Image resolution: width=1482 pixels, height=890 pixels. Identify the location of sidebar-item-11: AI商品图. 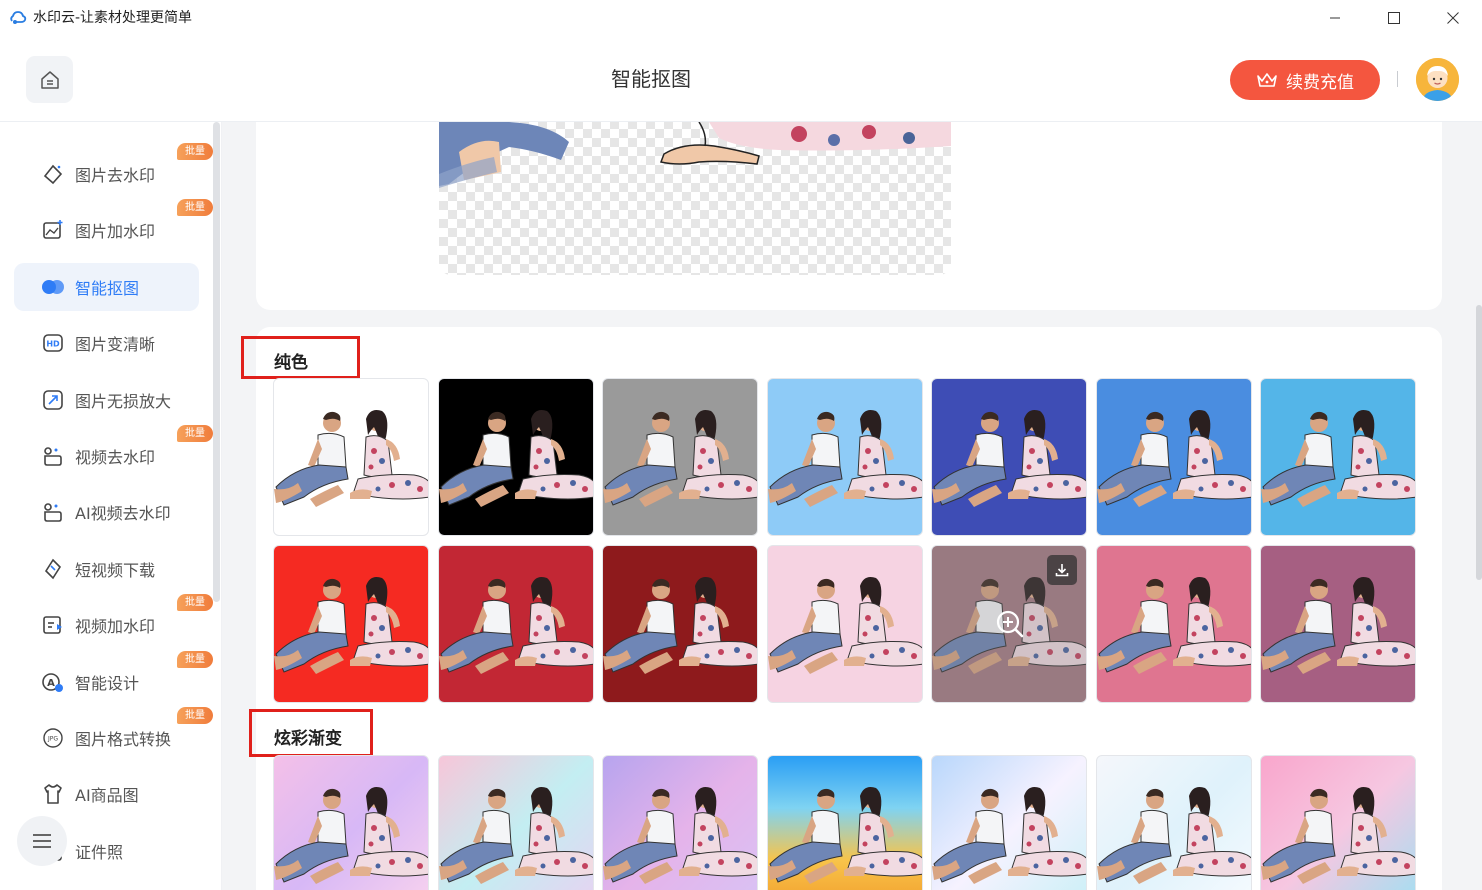
(106, 794).